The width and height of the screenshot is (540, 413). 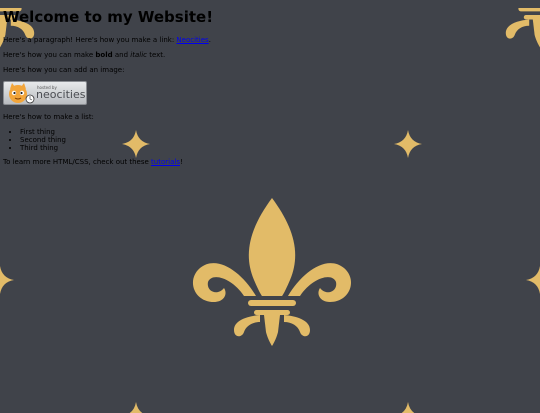 I want to click on formatting-middle: and, so click(x=121, y=55).